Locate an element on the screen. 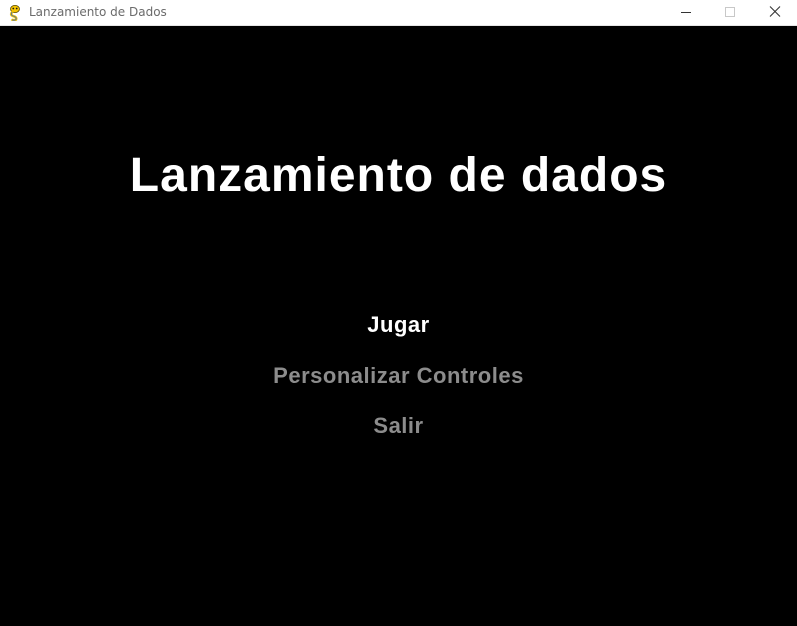 This screenshot has height=626, width=797. menu-item-jugar: Jugar is located at coordinates (398, 325).